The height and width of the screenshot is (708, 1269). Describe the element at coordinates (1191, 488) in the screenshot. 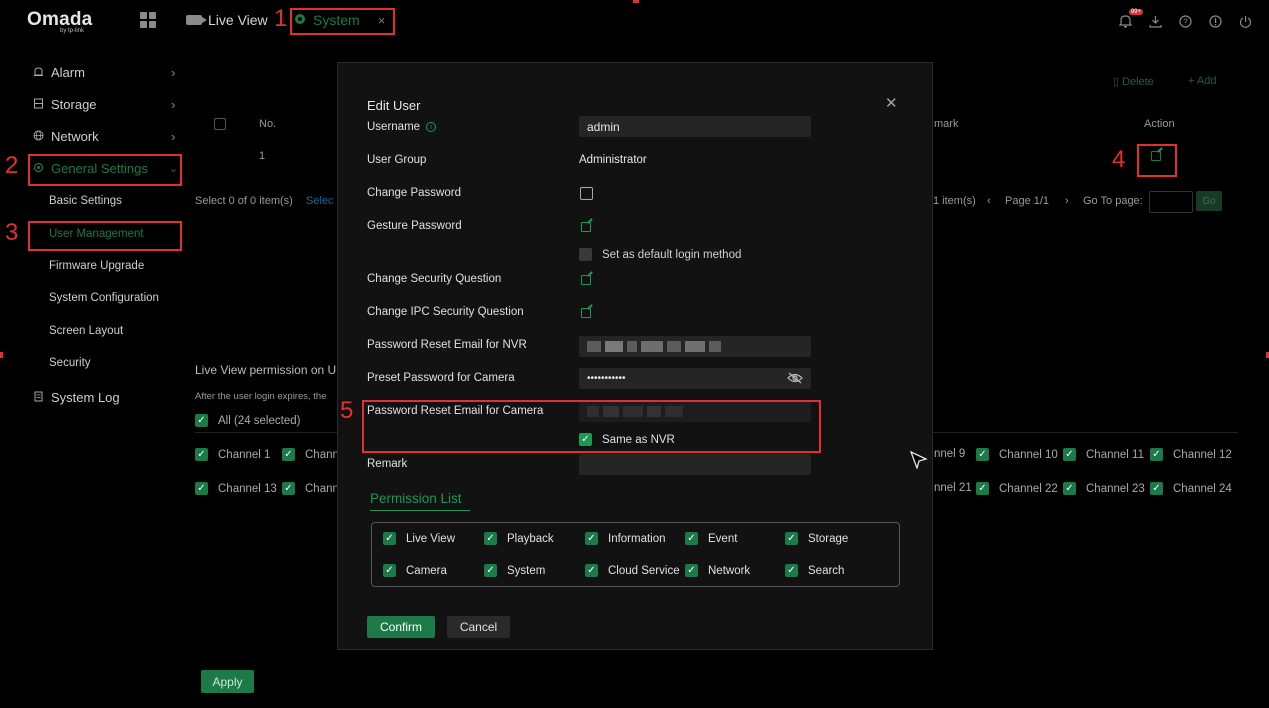

I see `channel-checkbox: ✓ Channel 24` at that location.